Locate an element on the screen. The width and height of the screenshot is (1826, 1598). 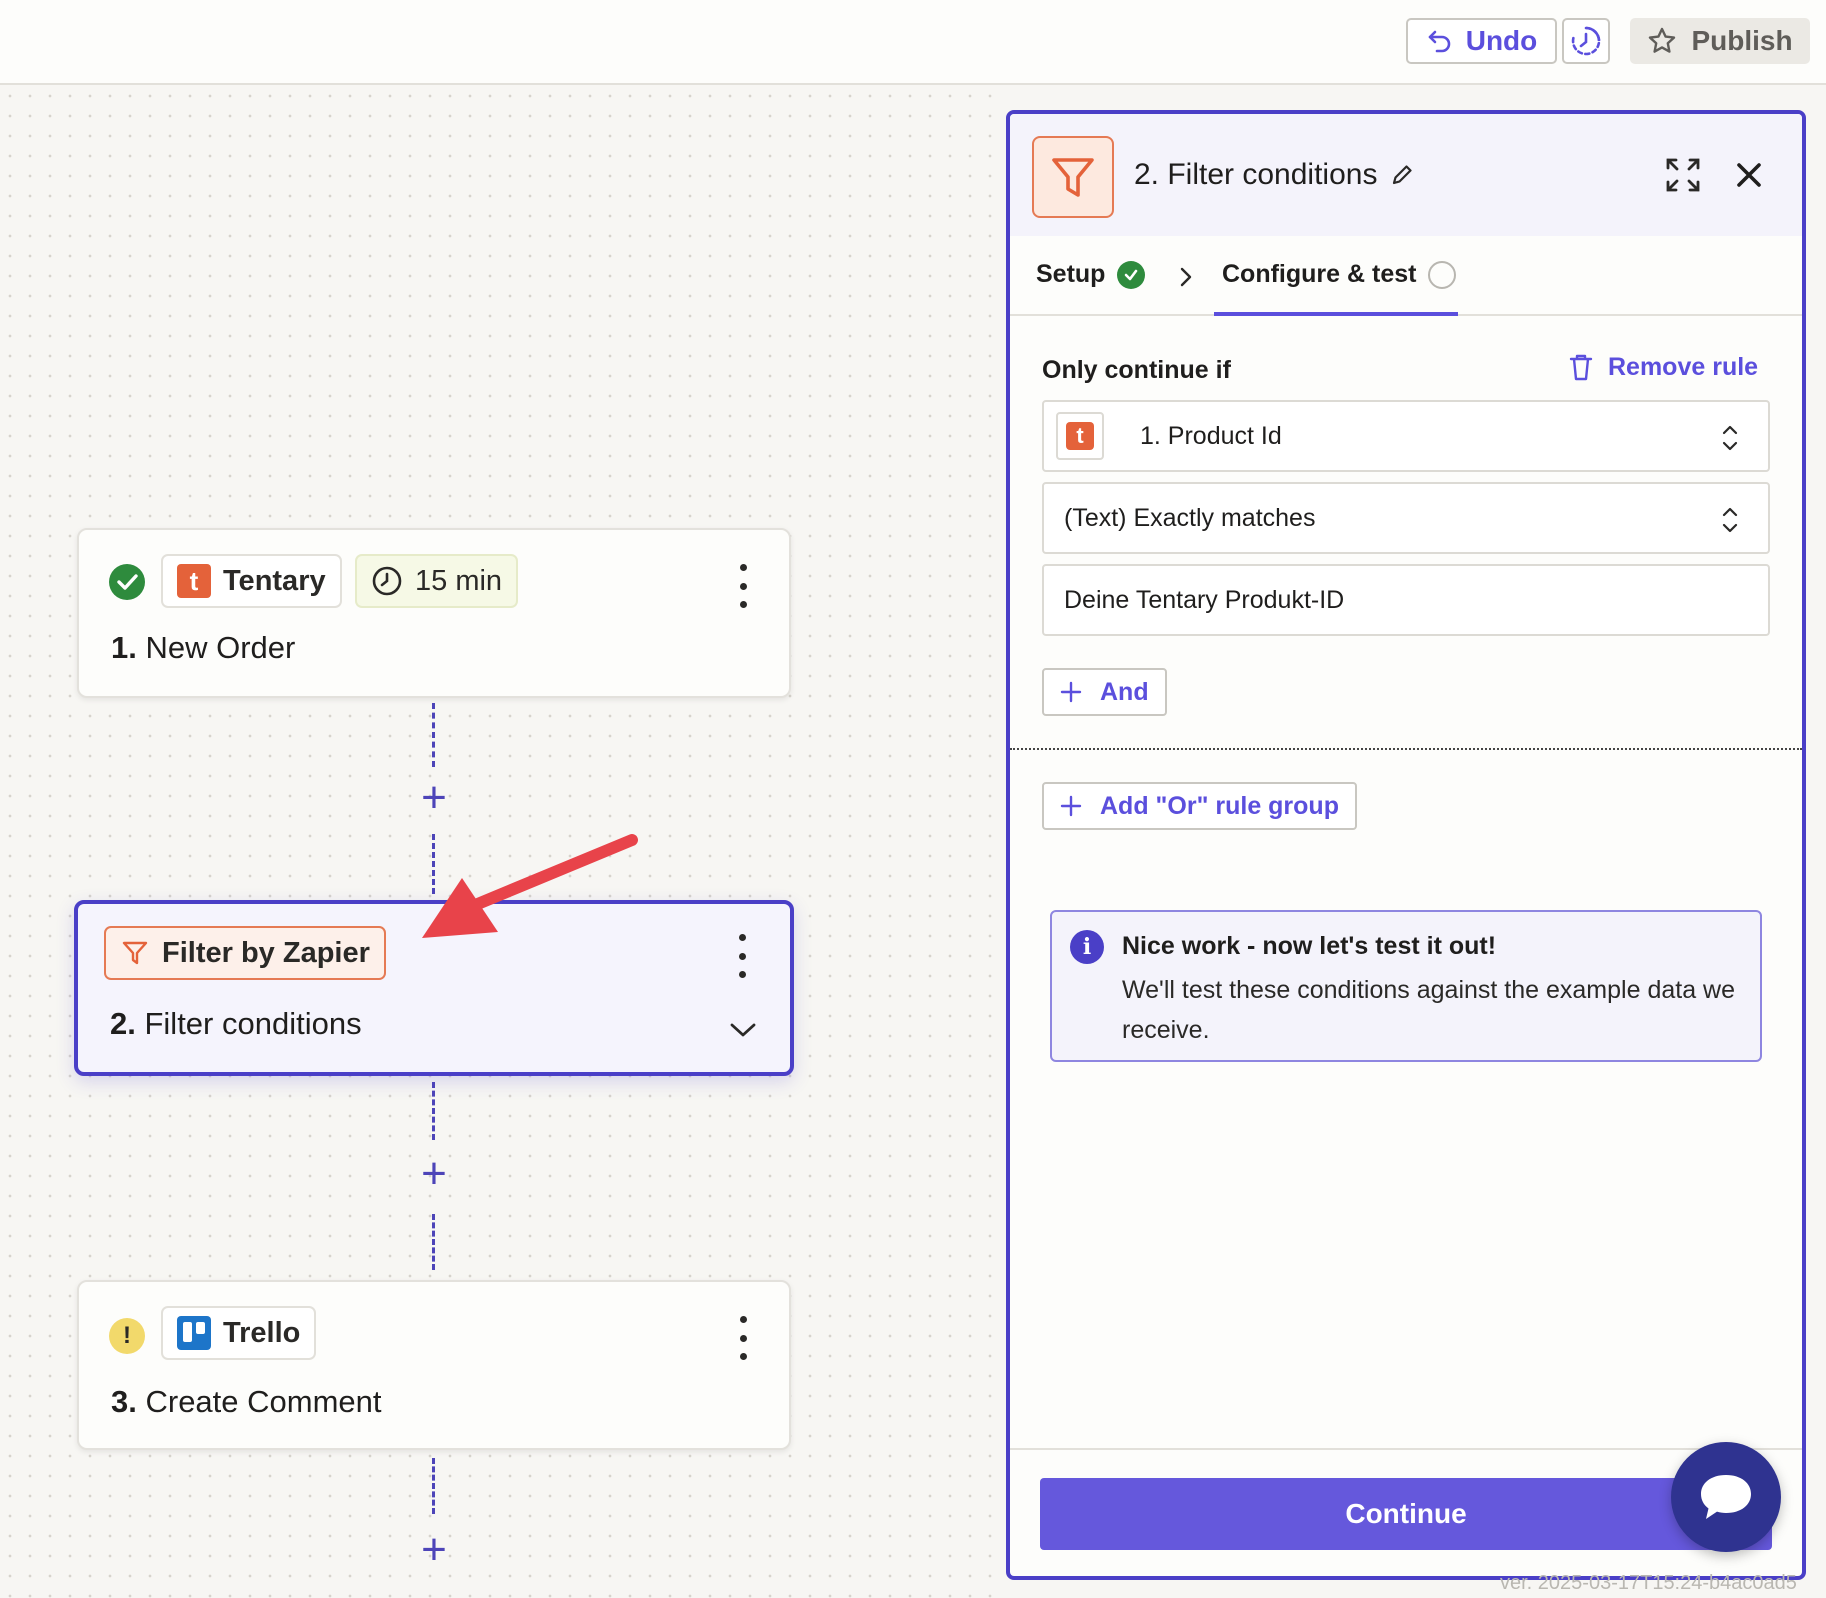
chat-support-button is located at coordinates (1726, 1497).